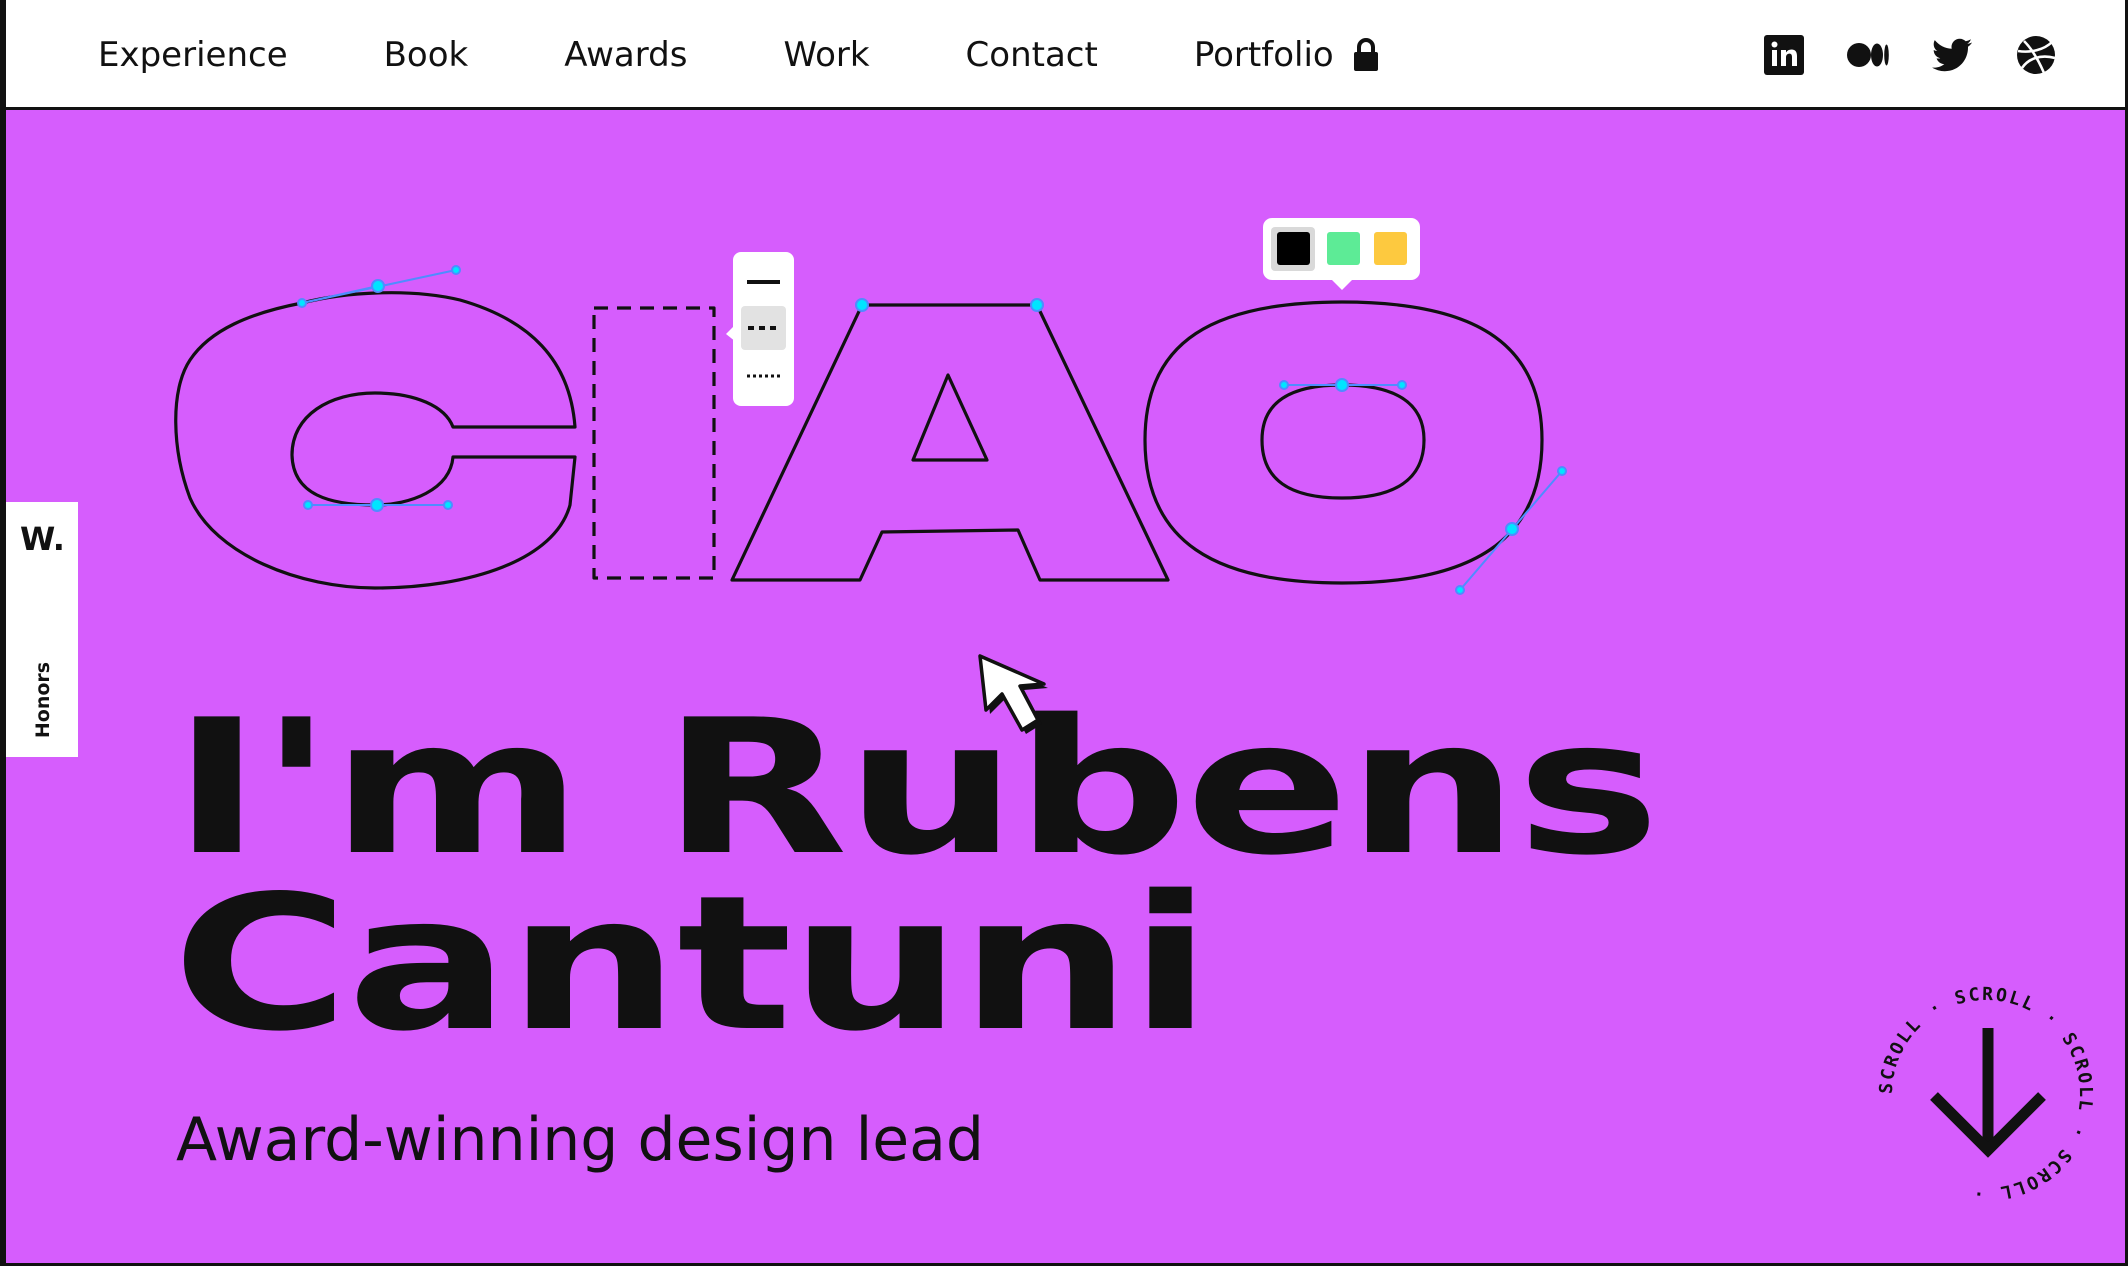 Image resolution: width=2128 pixels, height=1266 pixels. What do you see at coordinates (760, 329) in the screenshot?
I see `stroke-style-popover` at bounding box center [760, 329].